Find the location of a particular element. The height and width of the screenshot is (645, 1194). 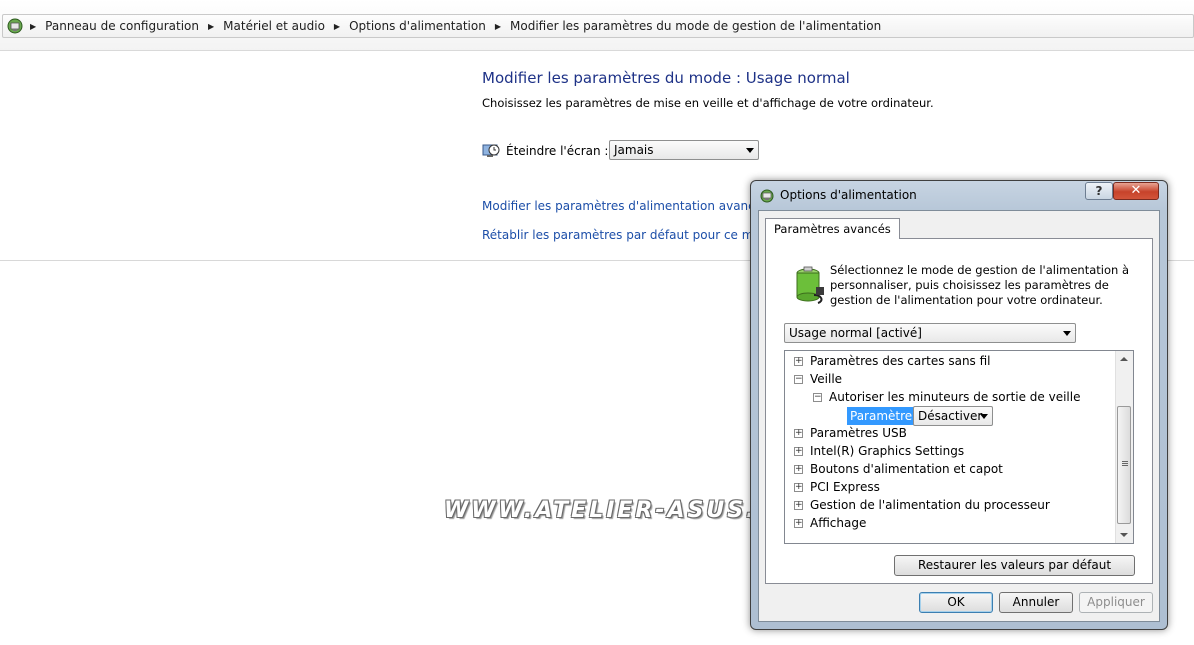

scroll-thumb is located at coordinates (1124, 465).